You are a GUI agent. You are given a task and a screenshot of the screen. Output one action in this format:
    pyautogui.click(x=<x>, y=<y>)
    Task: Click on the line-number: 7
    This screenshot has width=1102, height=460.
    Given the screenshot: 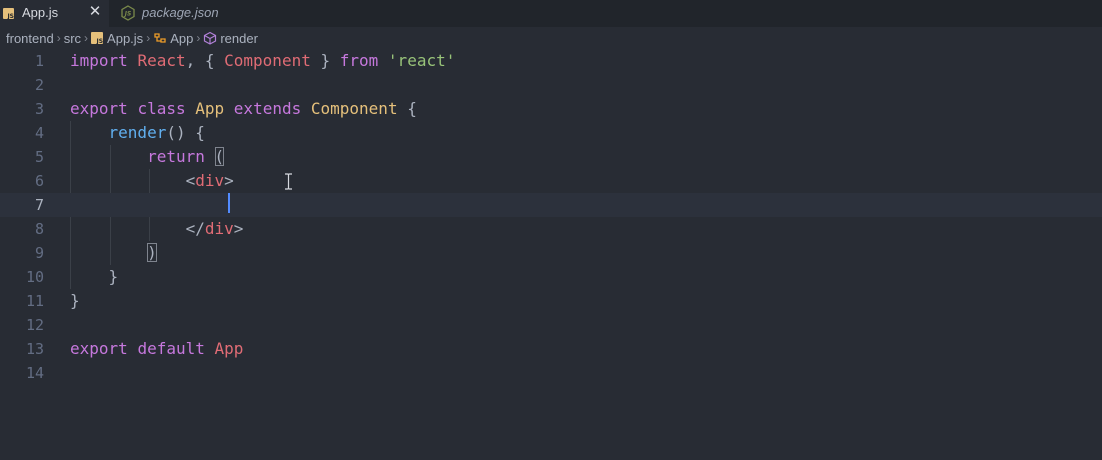 What is the action you would take?
    pyautogui.click(x=39, y=205)
    